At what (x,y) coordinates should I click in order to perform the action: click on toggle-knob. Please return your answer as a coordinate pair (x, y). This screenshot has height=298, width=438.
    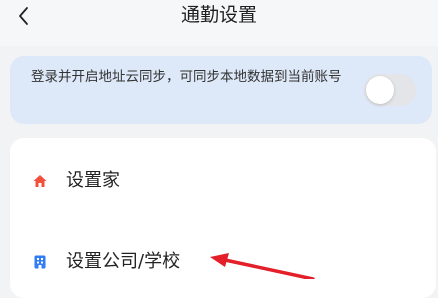
    Looking at the image, I should click on (380, 90).